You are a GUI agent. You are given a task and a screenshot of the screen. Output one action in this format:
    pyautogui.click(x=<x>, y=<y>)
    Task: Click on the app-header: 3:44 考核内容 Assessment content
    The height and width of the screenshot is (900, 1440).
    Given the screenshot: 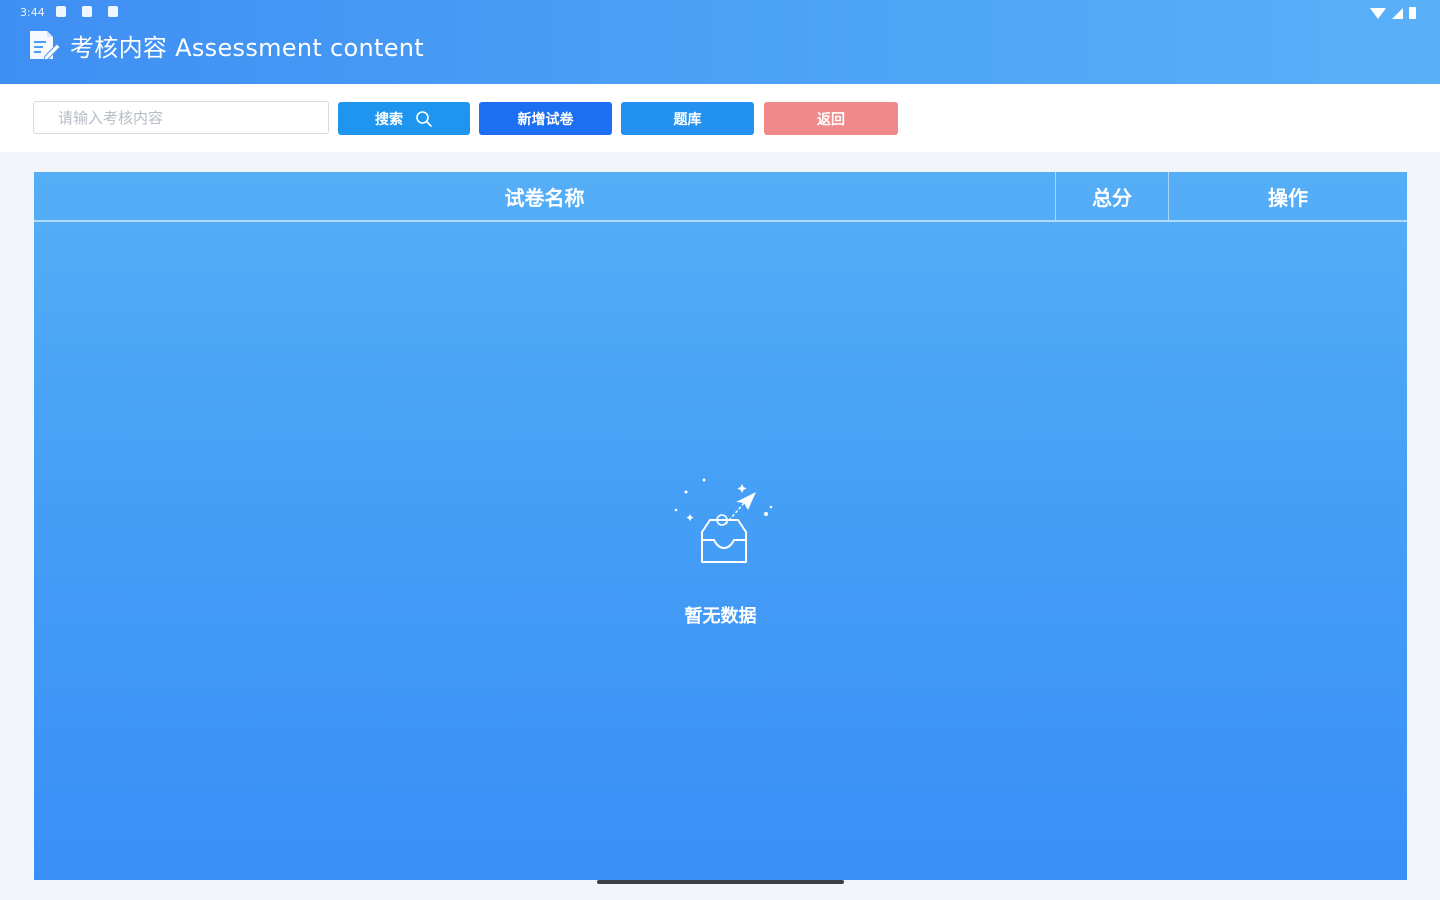 What is the action you would take?
    pyautogui.click(x=720, y=42)
    